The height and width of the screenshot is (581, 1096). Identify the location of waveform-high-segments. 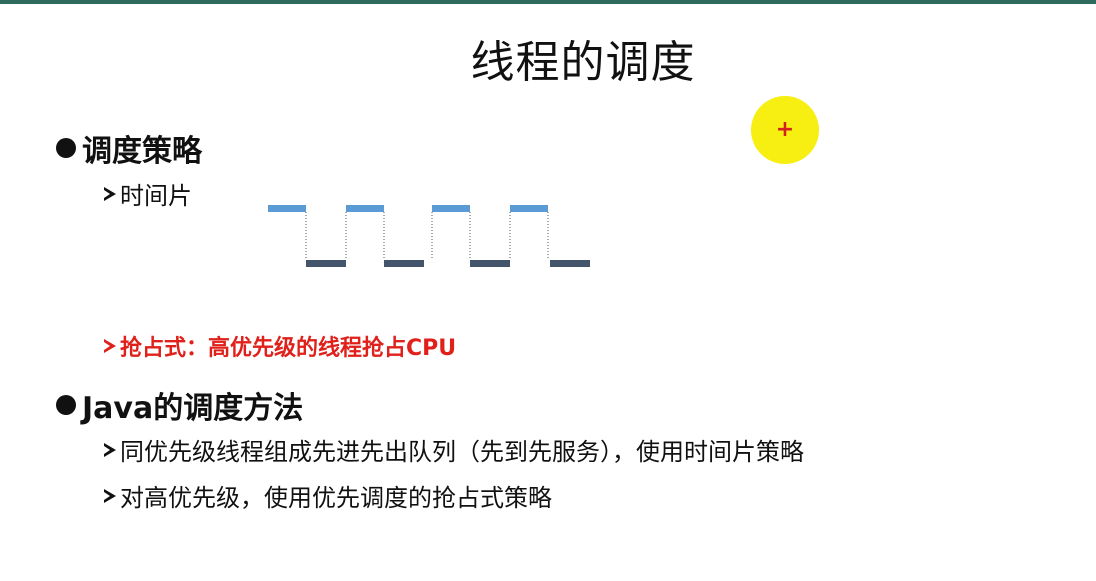
(408, 208).